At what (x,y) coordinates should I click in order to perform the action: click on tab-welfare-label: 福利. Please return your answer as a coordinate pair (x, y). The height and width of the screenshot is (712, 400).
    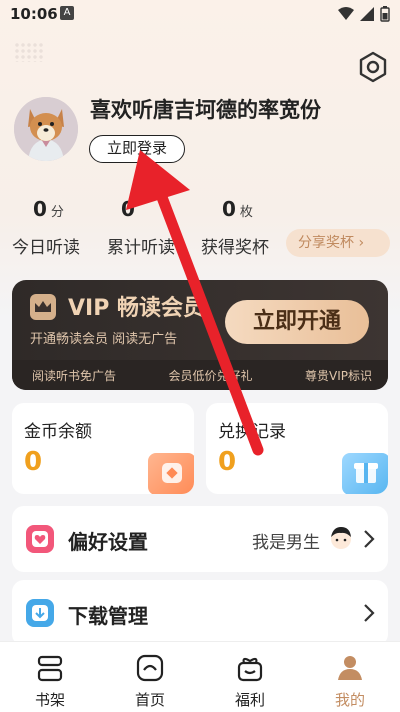
    Looking at the image, I should click on (249, 700).